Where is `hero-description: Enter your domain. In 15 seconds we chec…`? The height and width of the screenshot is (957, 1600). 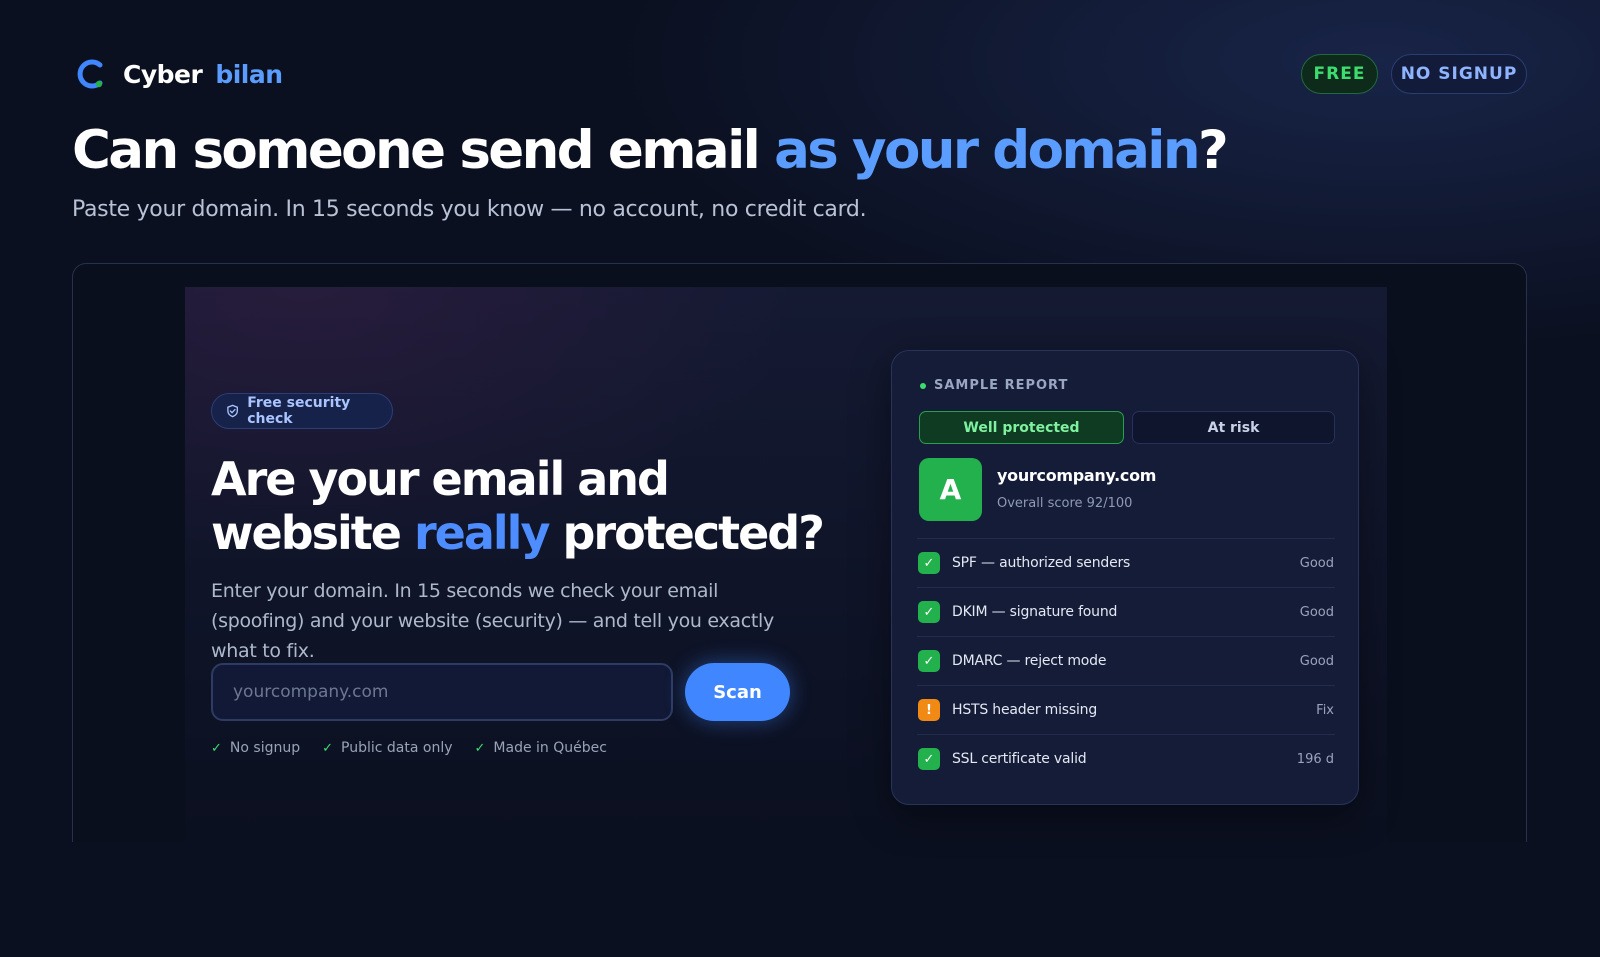 hero-description: Enter your domain. In 15 seconds we chec… is located at coordinates (492, 621).